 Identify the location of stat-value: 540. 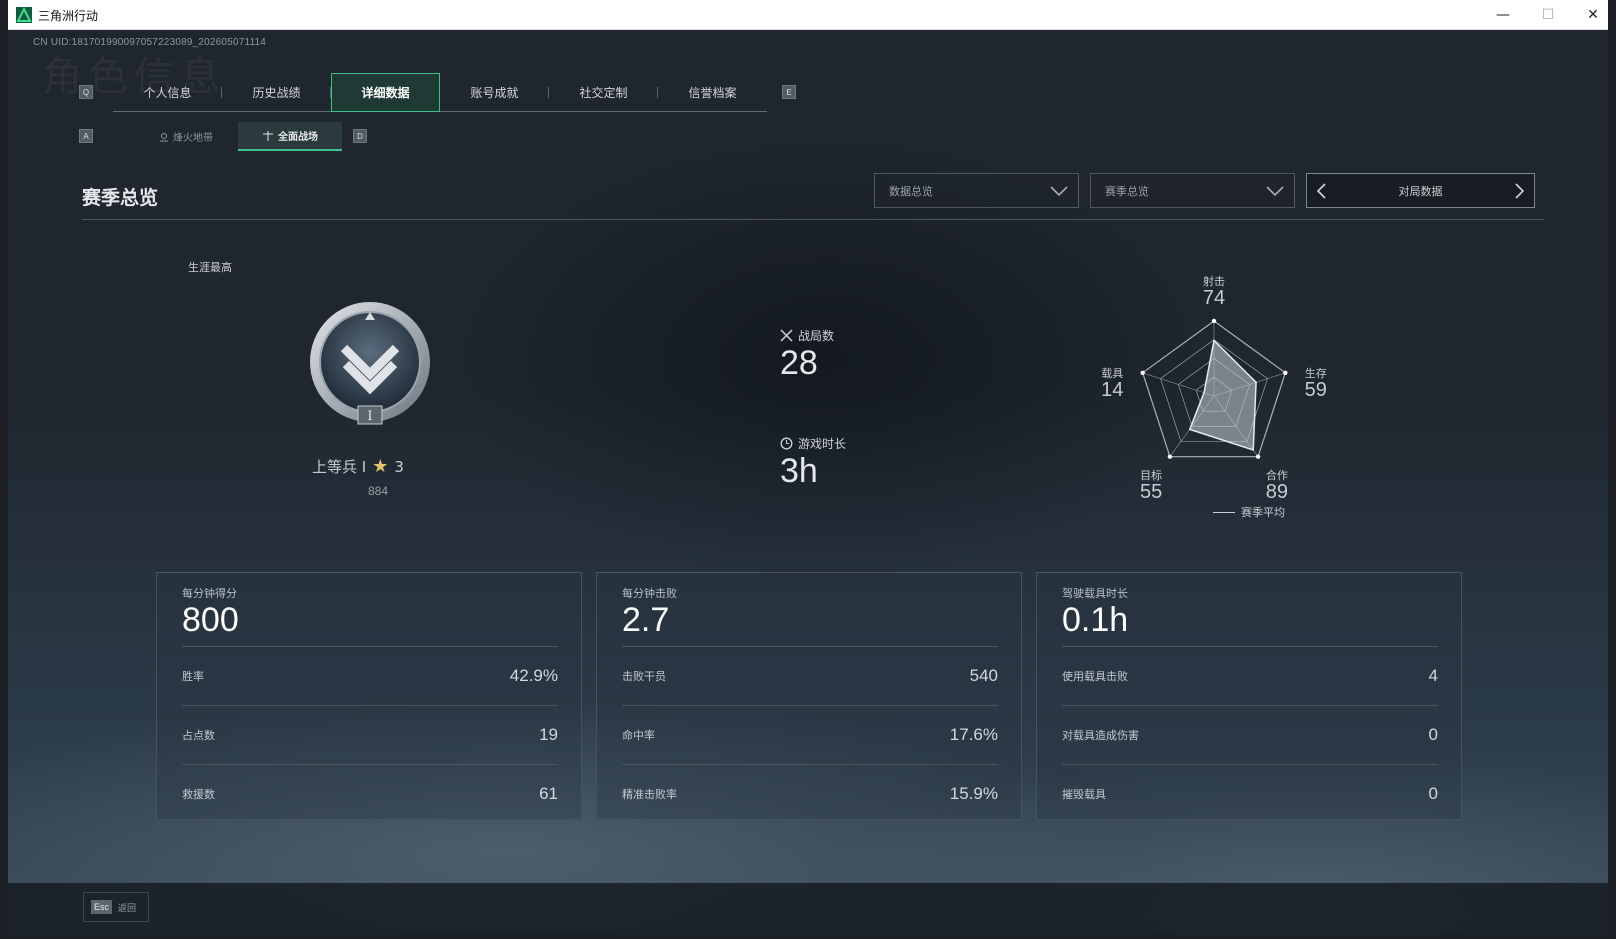
(983, 675).